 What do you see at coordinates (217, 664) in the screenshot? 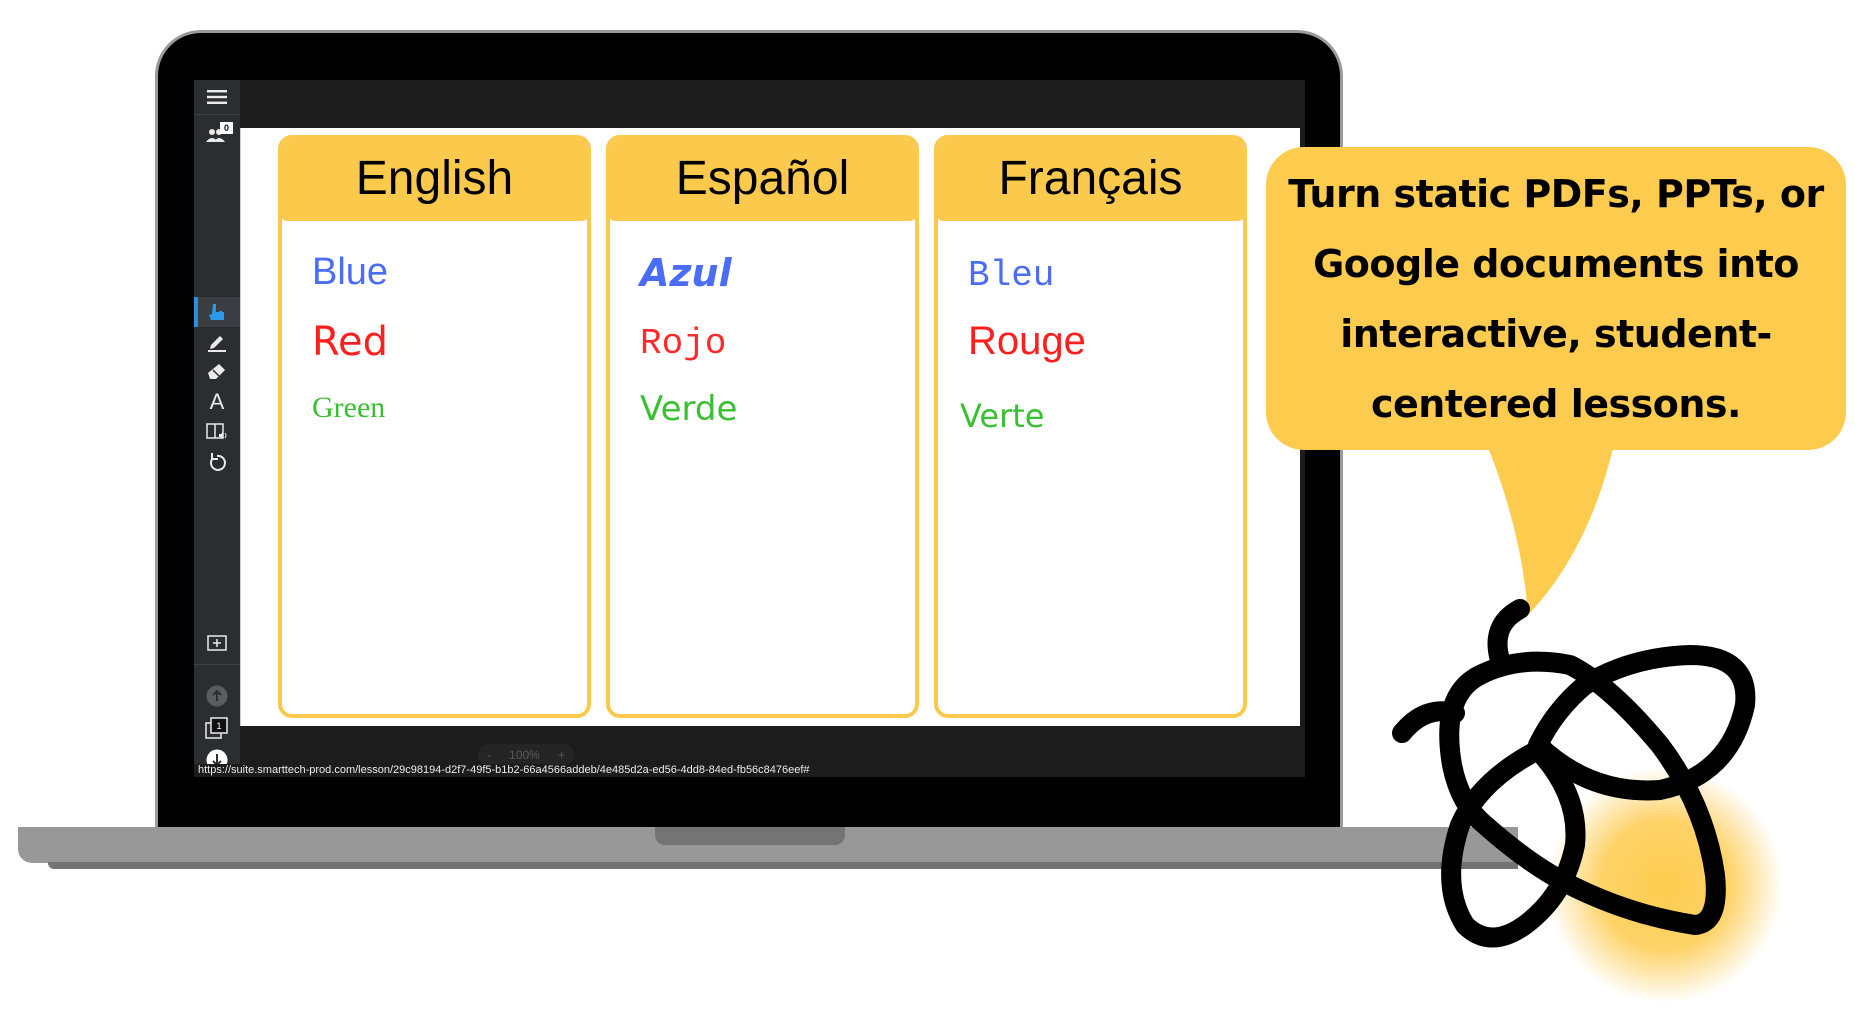
I see `sidebar-divider` at bounding box center [217, 664].